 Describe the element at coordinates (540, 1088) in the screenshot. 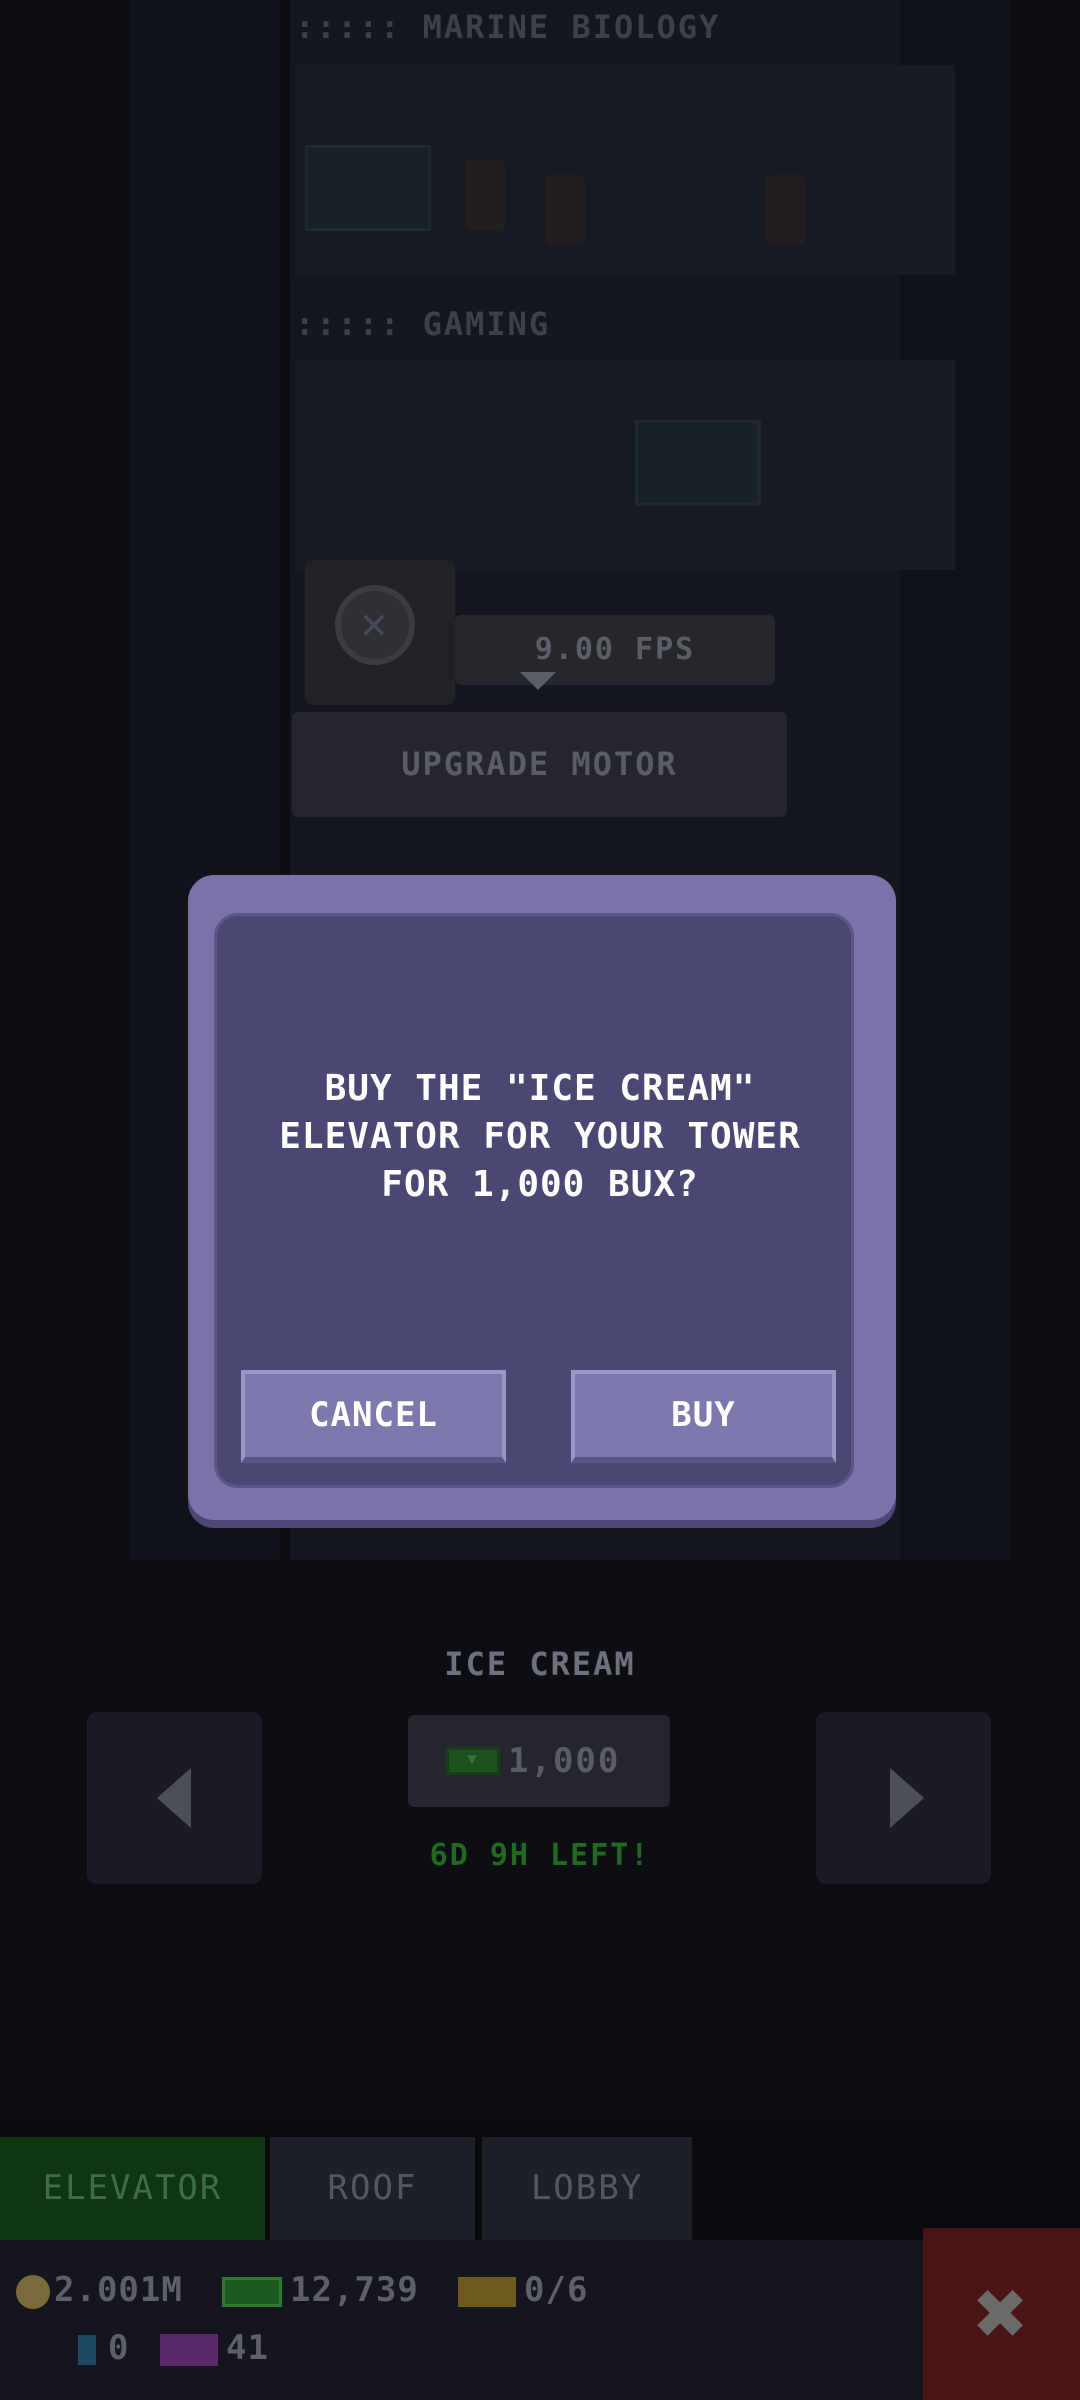

I see `dialog-line-1: BUY THE "ICE CREAM"` at that location.